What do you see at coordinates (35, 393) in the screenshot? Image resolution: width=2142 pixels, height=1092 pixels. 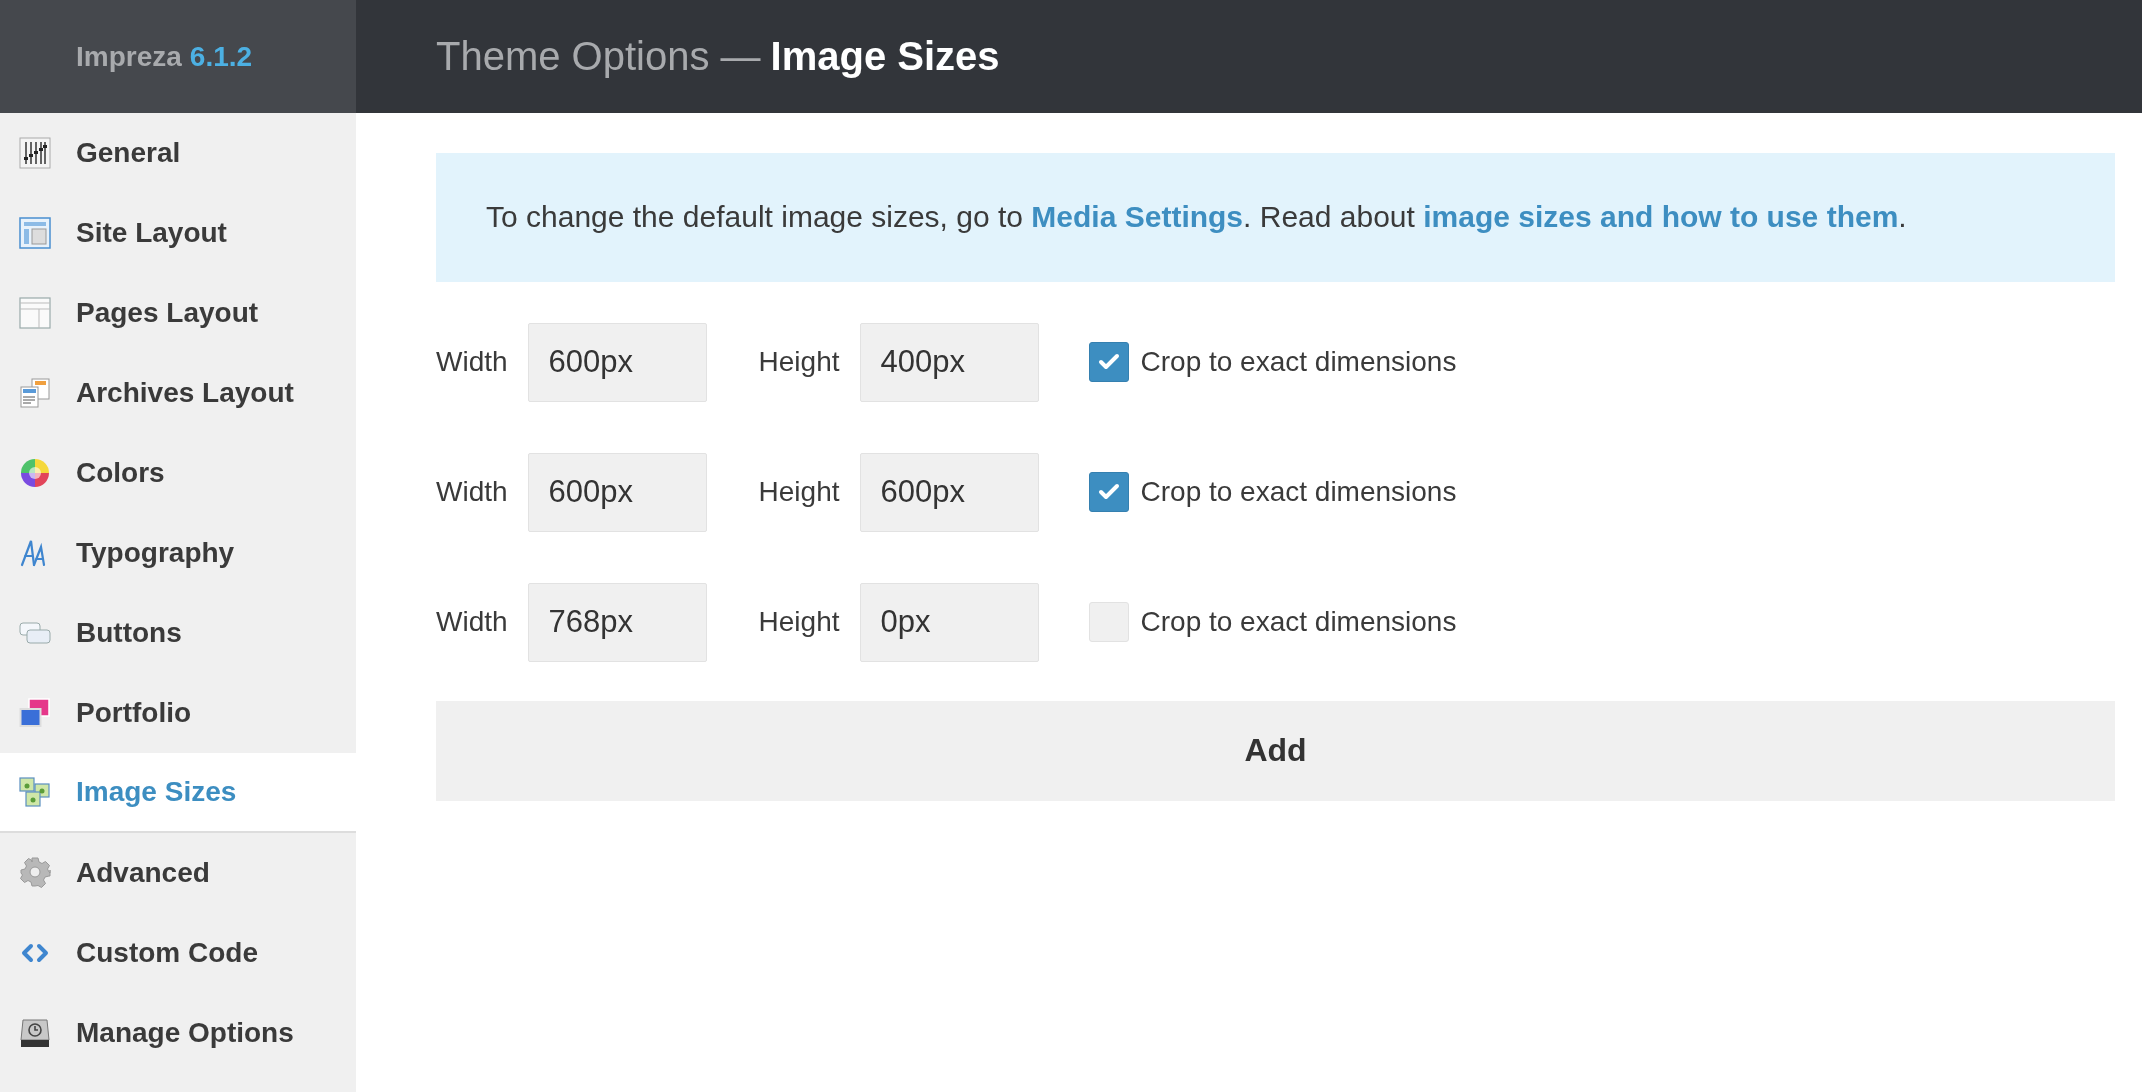 I see `documents-icon` at bounding box center [35, 393].